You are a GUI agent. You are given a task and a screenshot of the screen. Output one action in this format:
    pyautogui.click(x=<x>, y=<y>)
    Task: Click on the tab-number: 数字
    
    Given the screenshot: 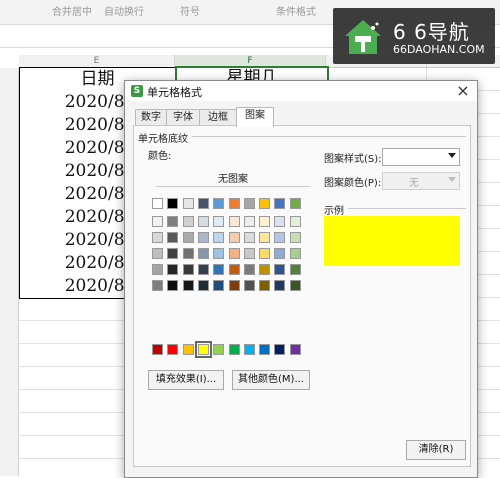 What is the action you would take?
    pyautogui.click(x=151, y=117)
    